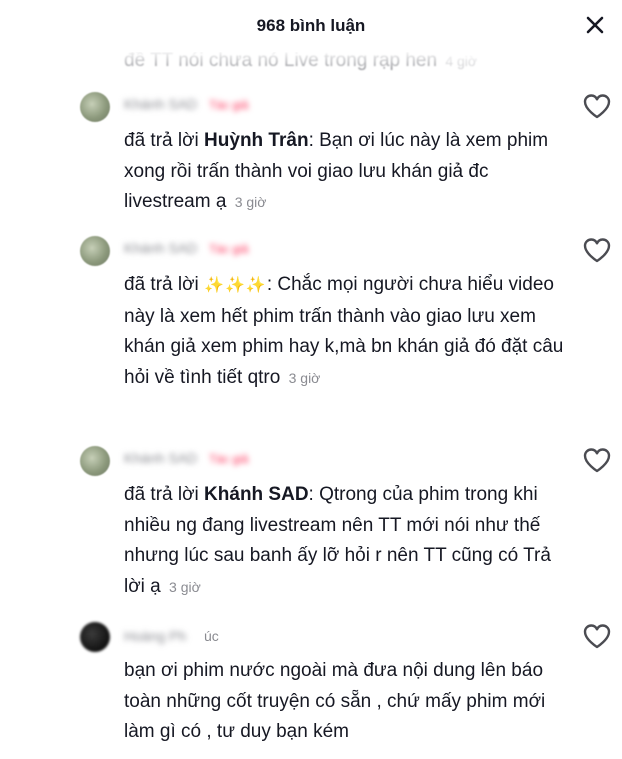 This screenshot has width=622, height=759. Describe the element at coordinates (211, 636) in the screenshot. I see `comment-username-visible: úc` at that location.